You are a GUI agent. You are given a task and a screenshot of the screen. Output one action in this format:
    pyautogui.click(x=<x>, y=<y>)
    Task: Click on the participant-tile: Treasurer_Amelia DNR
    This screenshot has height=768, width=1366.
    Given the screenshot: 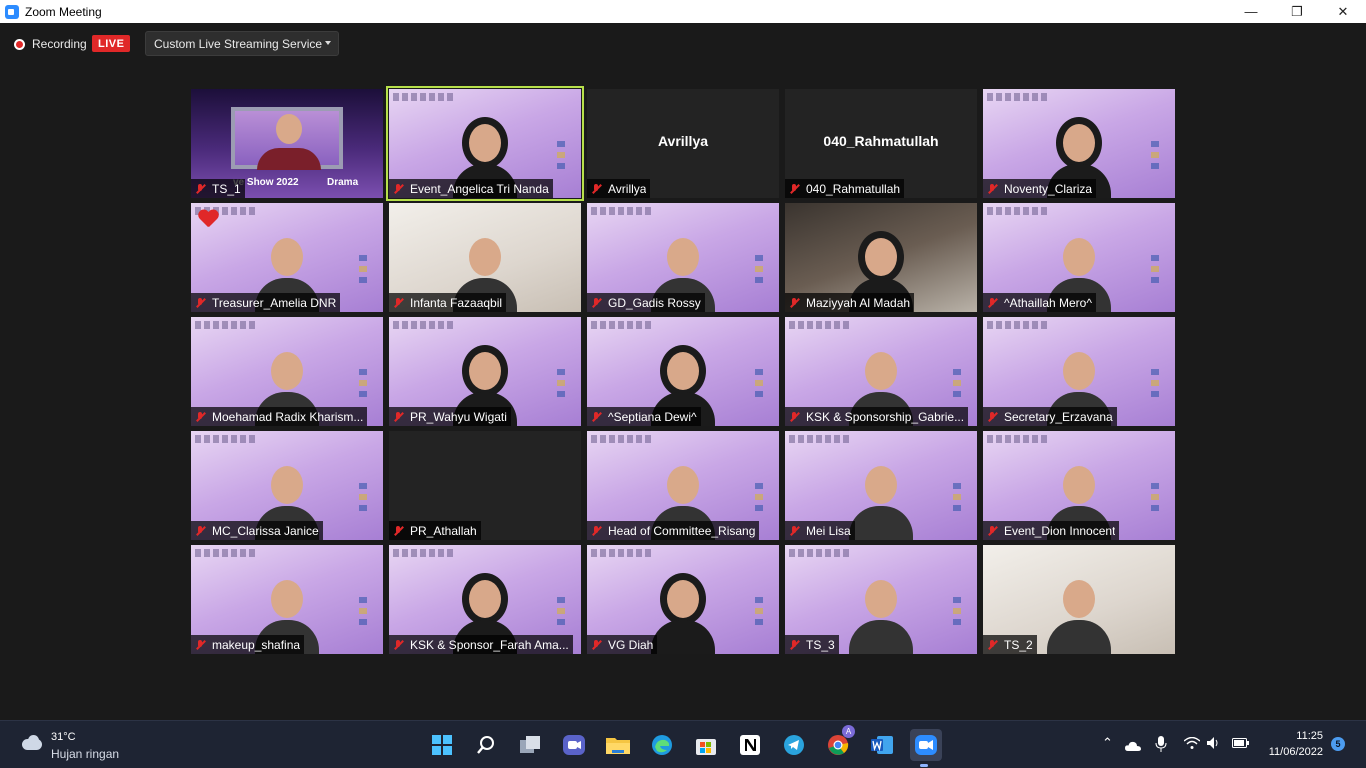 What is the action you would take?
    pyautogui.click(x=287, y=257)
    